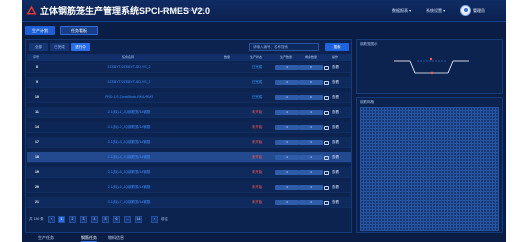 Image resolution: width=528 pixels, height=242 pixels. I want to click on bottom-tab-material-info: 物料信息, so click(116, 238).